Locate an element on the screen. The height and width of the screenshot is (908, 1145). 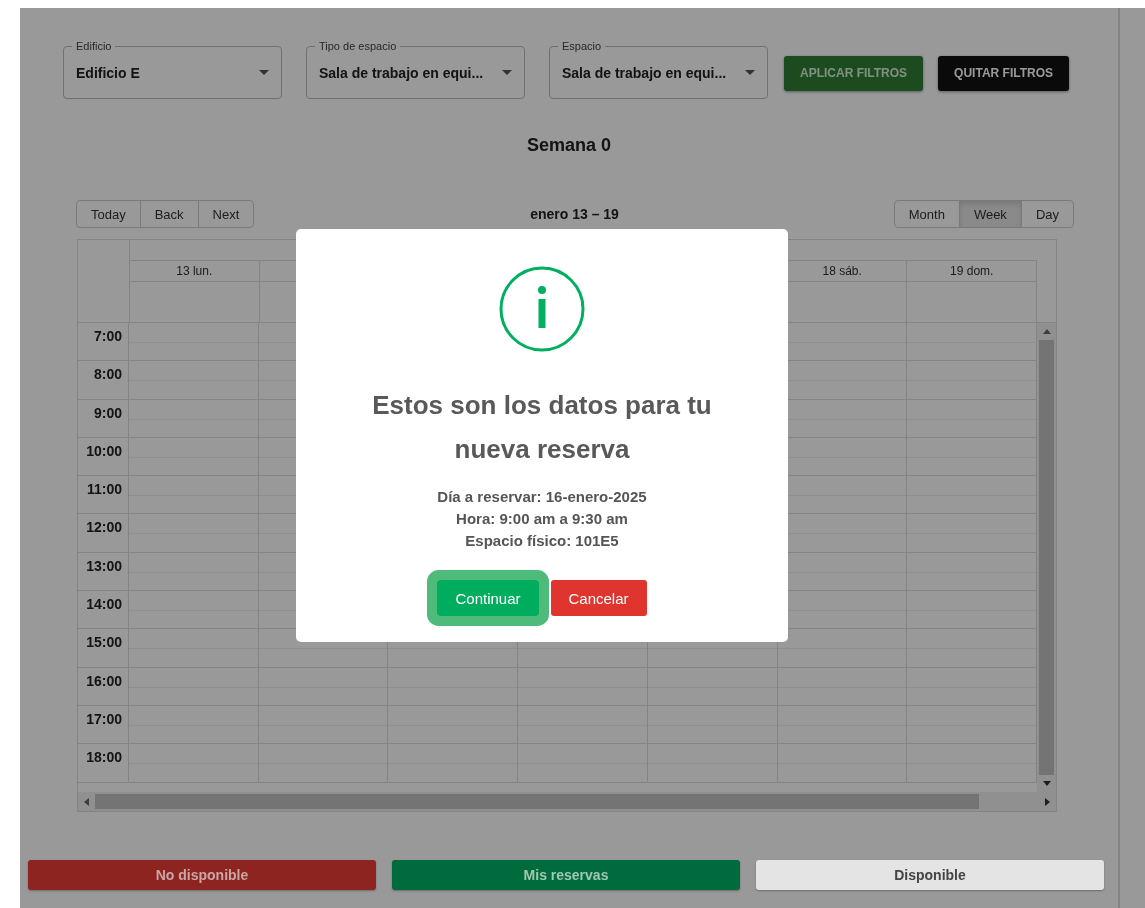
legend-item: Disponible is located at coordinates (930, 875).